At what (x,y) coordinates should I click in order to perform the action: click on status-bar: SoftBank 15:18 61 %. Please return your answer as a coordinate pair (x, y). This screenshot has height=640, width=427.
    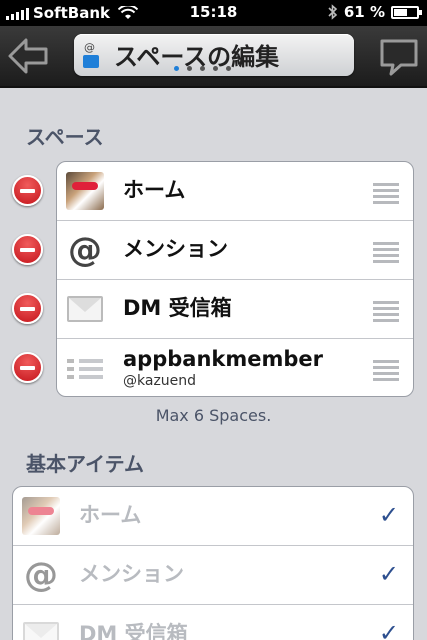
    Looking at the image, I should click on (213, 13).